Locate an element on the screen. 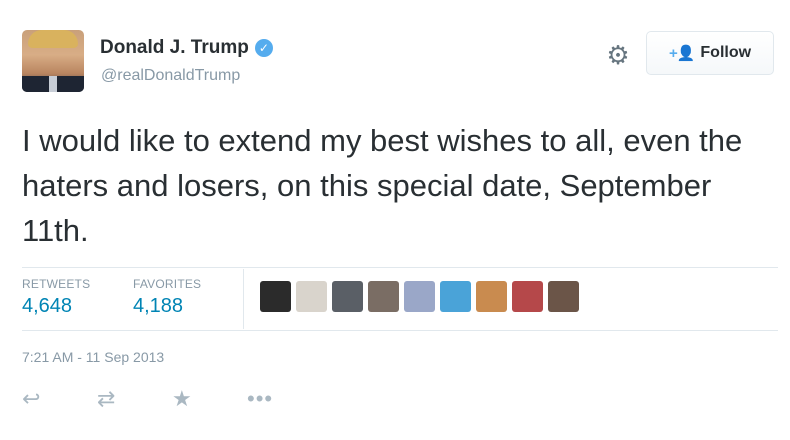 The width and height of the screenshot is (790, 440). tweet-actions: ↩ ⇄ ★ ••• is located at coordinates (172, 399).